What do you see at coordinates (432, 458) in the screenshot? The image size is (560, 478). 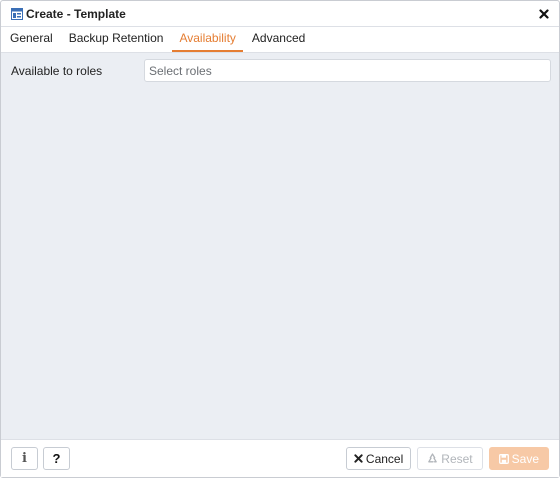 I see `recycle-icon` at bounding box center [432, 458].